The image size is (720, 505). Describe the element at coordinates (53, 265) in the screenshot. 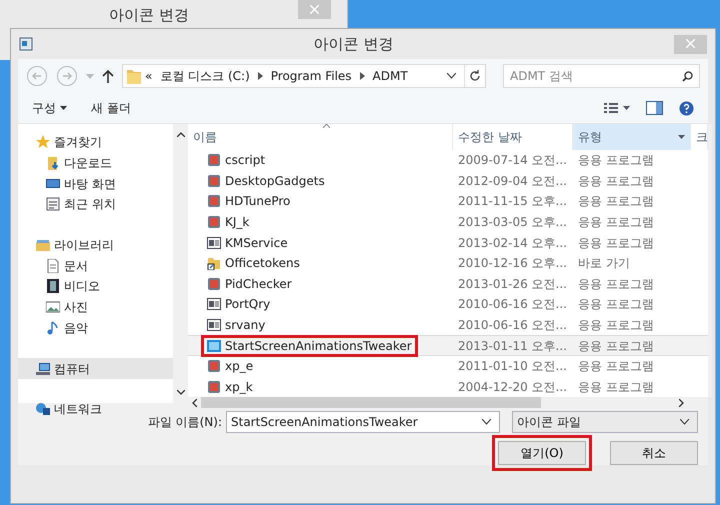

I see `document-icon` at that location.